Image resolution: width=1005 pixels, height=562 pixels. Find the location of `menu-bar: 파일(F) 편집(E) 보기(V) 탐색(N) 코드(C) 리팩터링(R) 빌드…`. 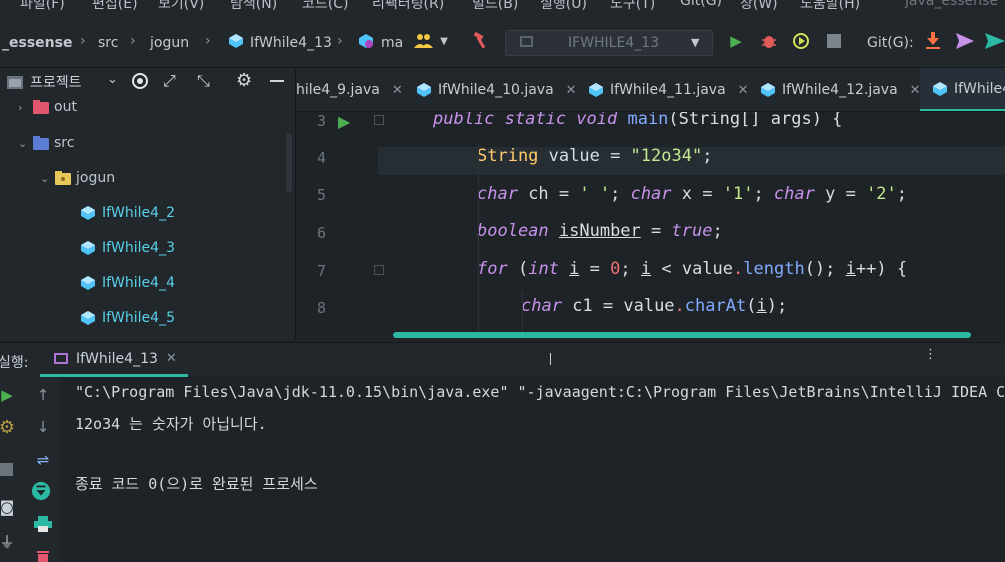

menu-bar: 파일(F) 편집(E) 보기(V) 탐색(N) 코드(C) 리팩터링(R) 빌드… is located at coordinates (502, 7).